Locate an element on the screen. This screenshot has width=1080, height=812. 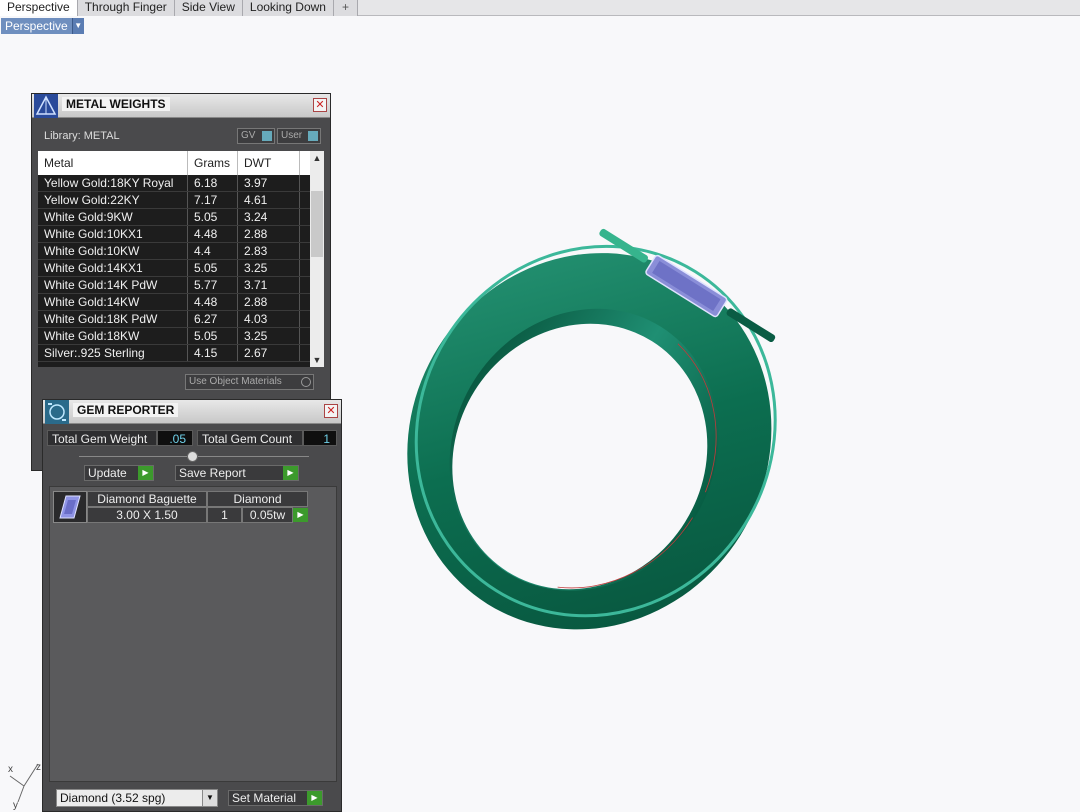
table-row: Silver:.925 Sterling 4.15 2.67 is located at coordinates (181, 353).